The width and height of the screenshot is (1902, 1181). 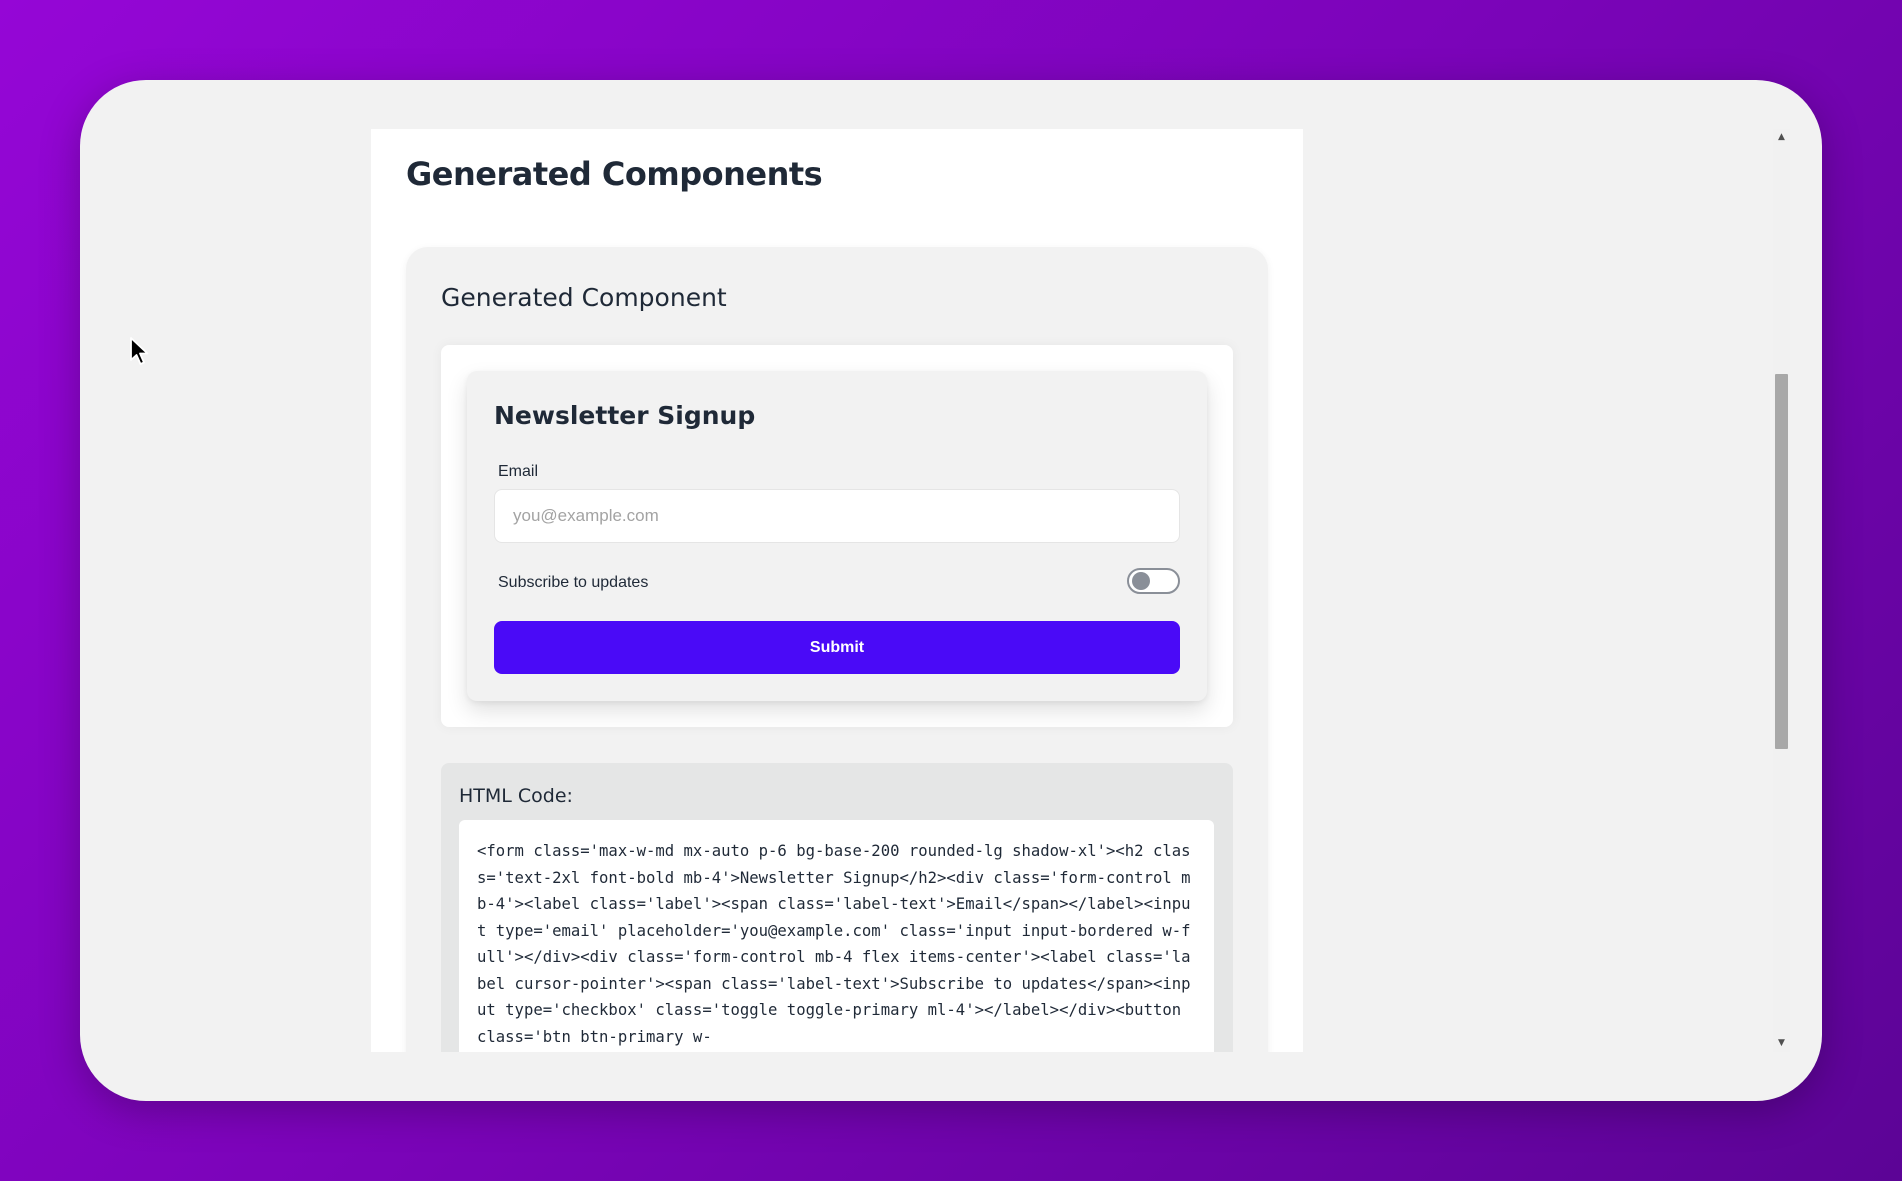 What do you see at coordinates (837, 516) in the screenshot?
I see `email-input` at bounding box center [837, 516].